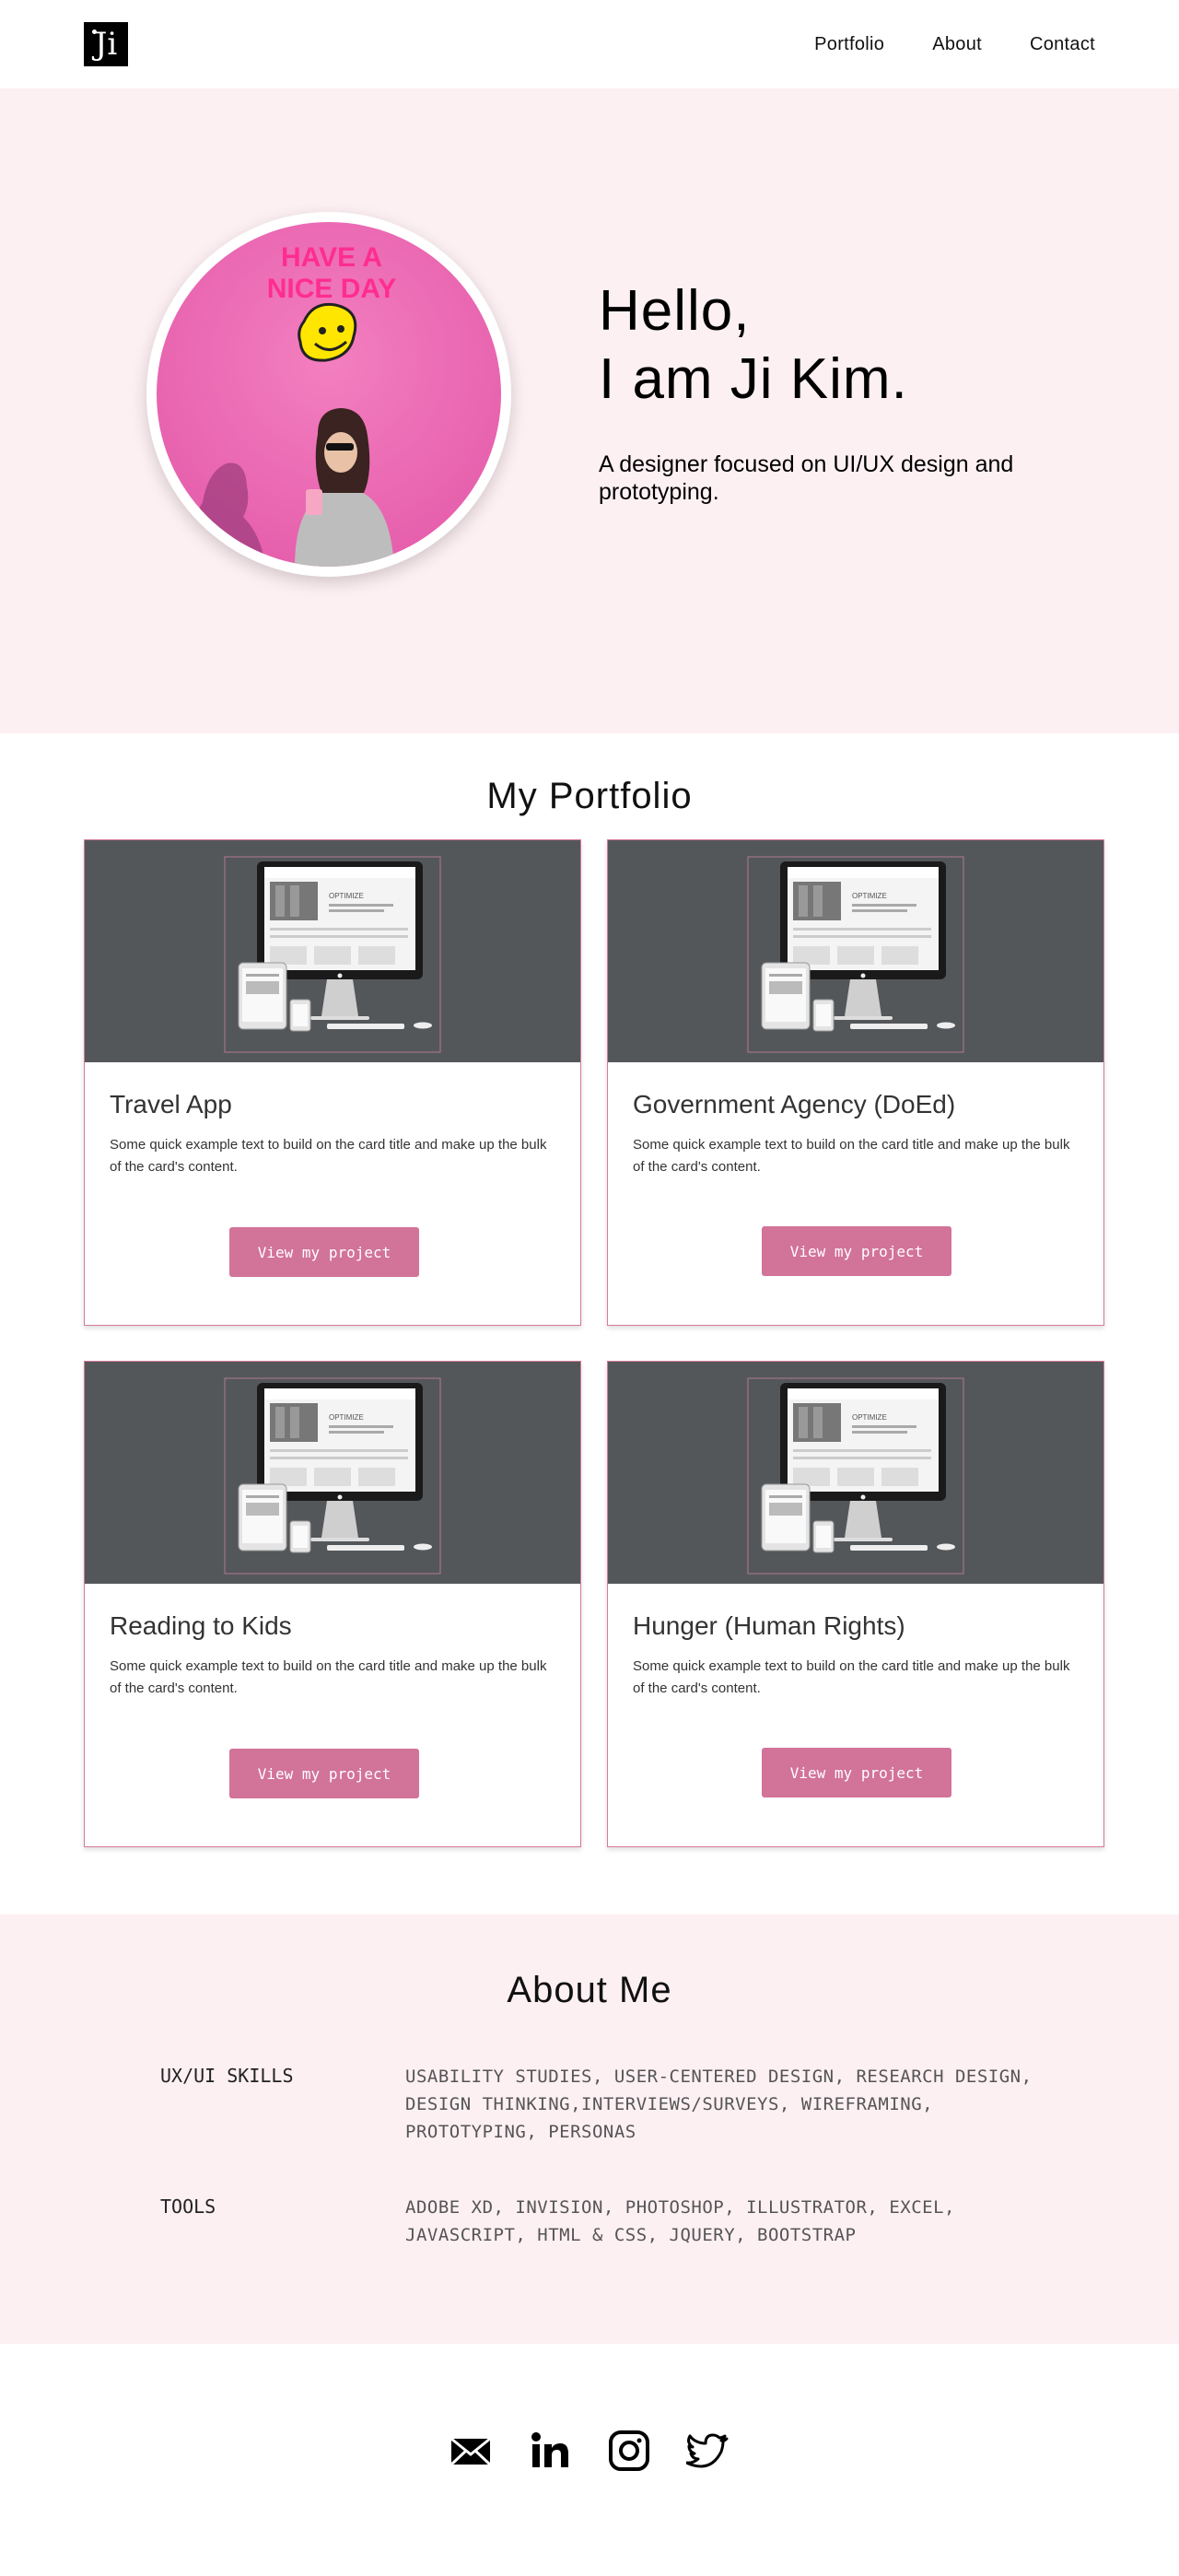 This screenshot has width=1179, height=2576. Describe the element at coordinates (849, 44) in the screenshot. I see `nav-link-portfolio: Portfolio` at that location.